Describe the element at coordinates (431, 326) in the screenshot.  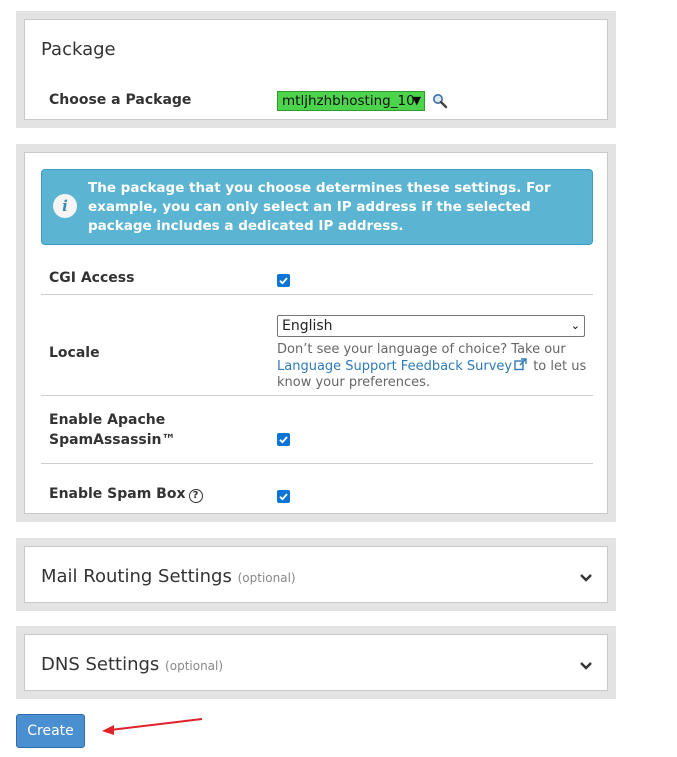
I see `locale-select: English ⌄` at that location.